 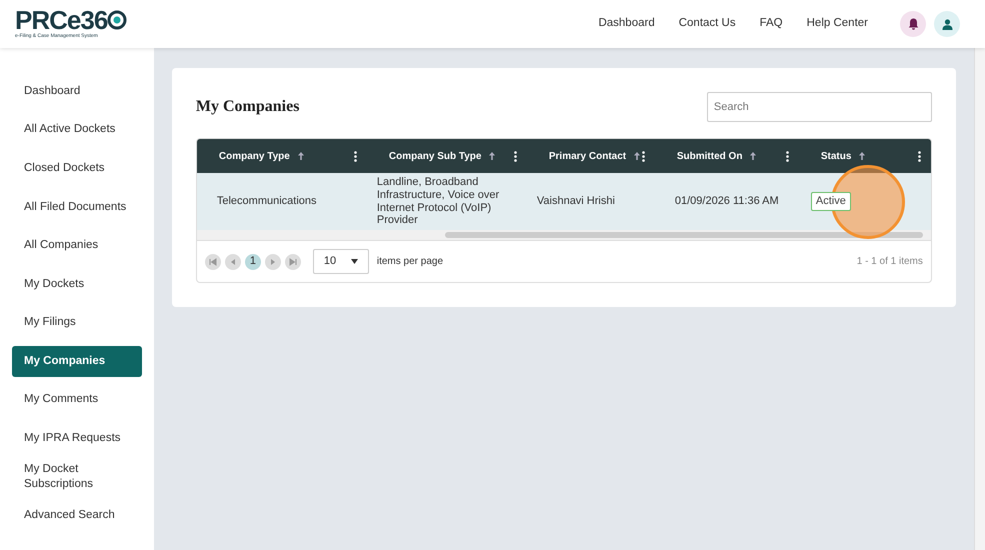 I want to click on sidebar-item: All Filed Documents, so click(x=77, y=207).